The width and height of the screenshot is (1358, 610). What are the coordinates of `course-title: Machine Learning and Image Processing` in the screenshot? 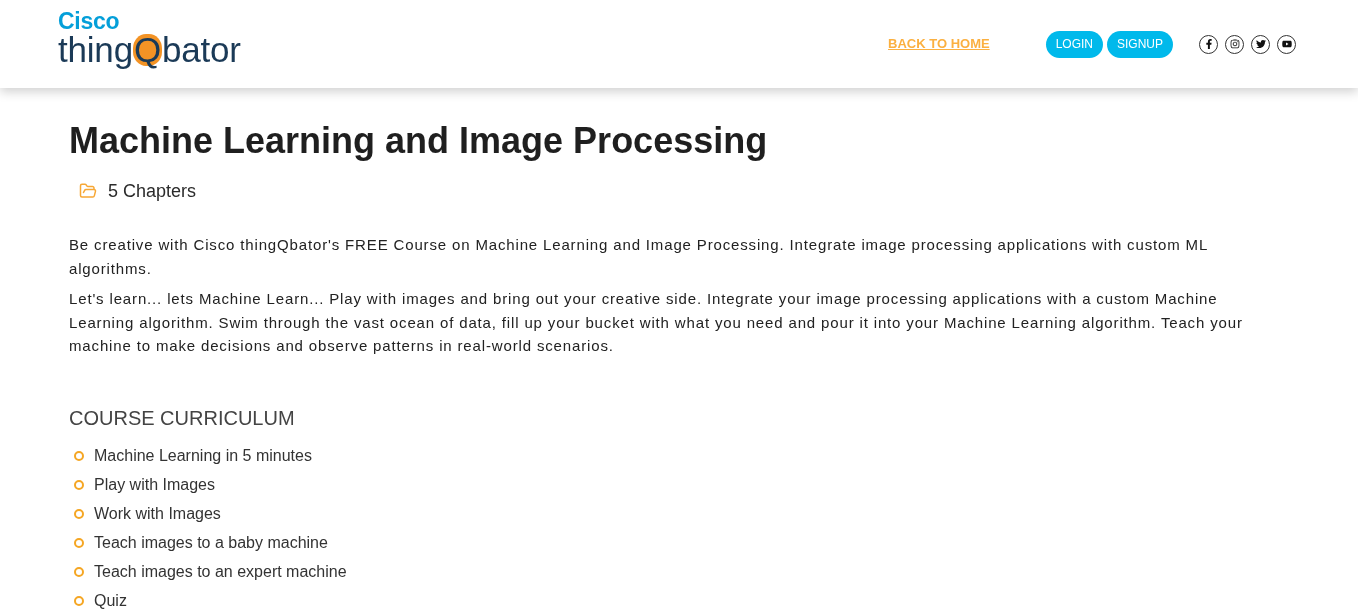 It's located at (419, 140).